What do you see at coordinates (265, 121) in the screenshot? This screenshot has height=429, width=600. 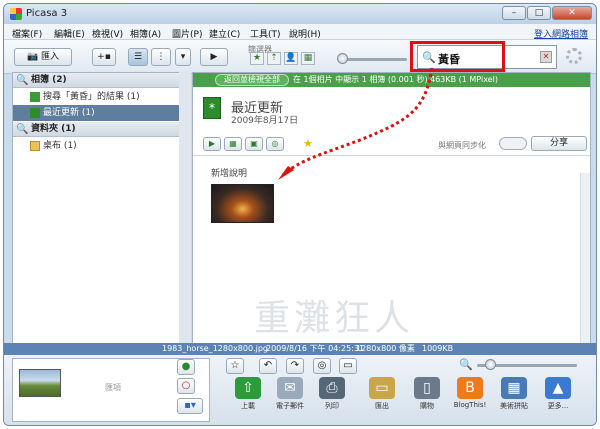 I see `album-date: 2009年8月17日` at bounding box center [265, 121].